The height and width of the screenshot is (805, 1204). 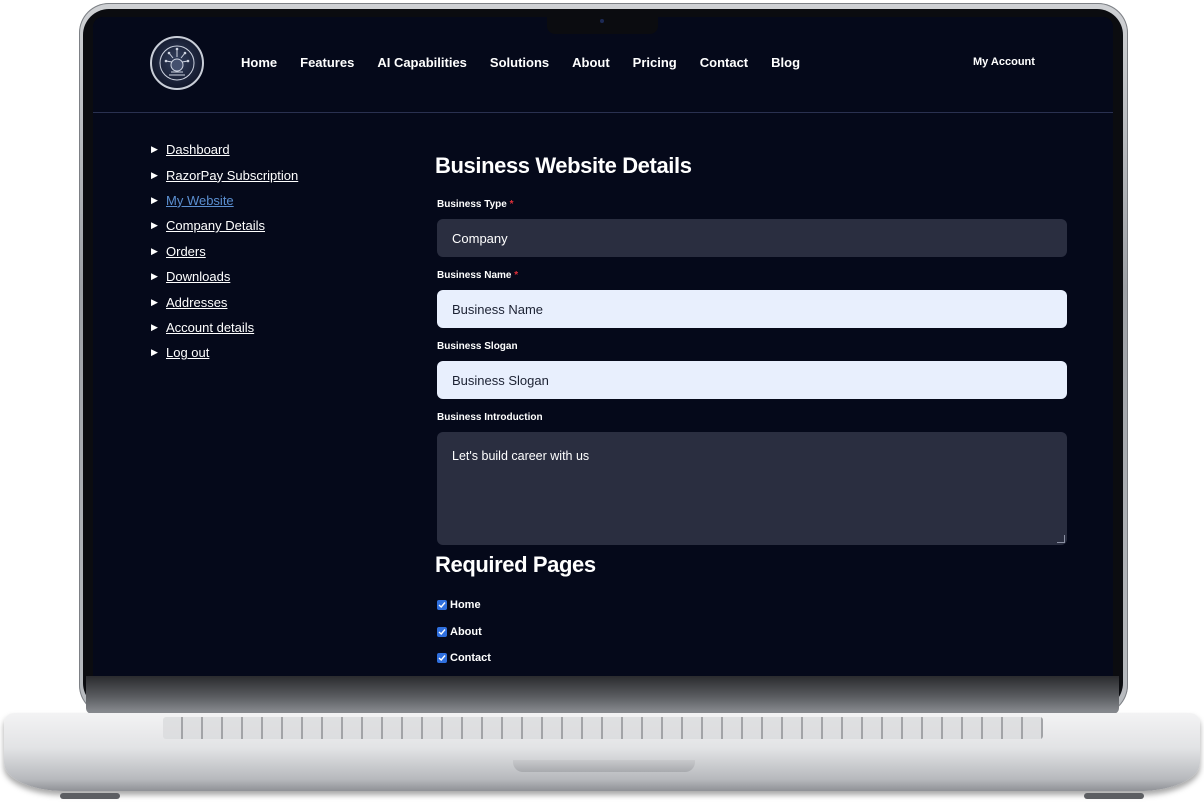 I want to click on sidebar-item-label: My Website, so click(x=200, y=200).